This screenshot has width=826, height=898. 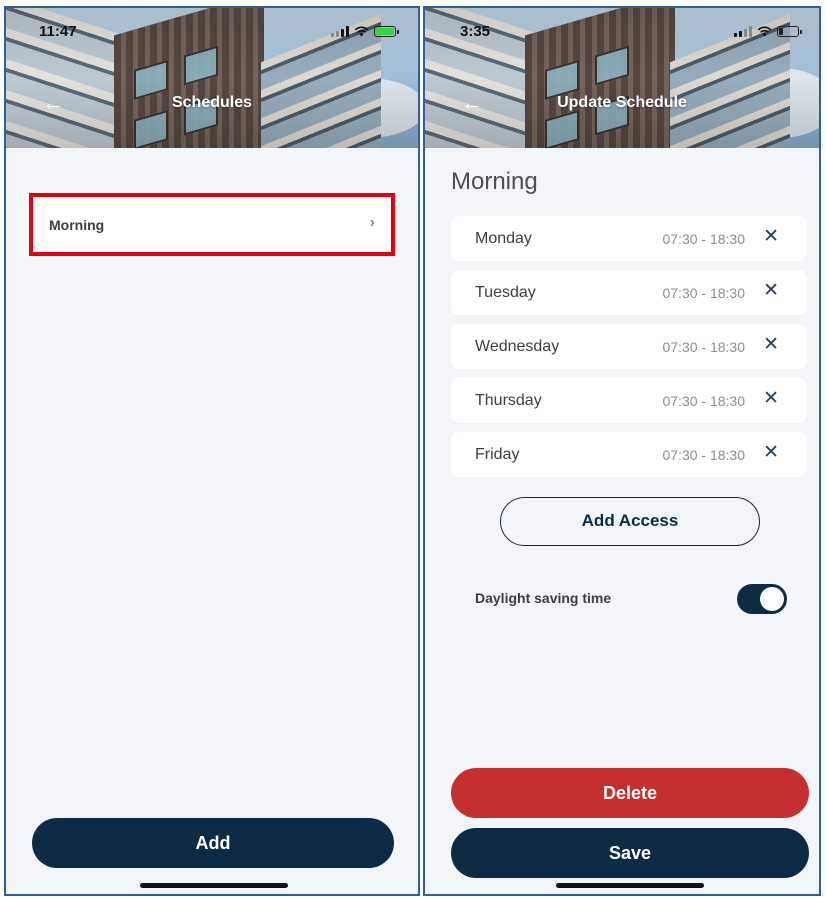 I want to click on dst-toggle, so click(x=762, y=599).